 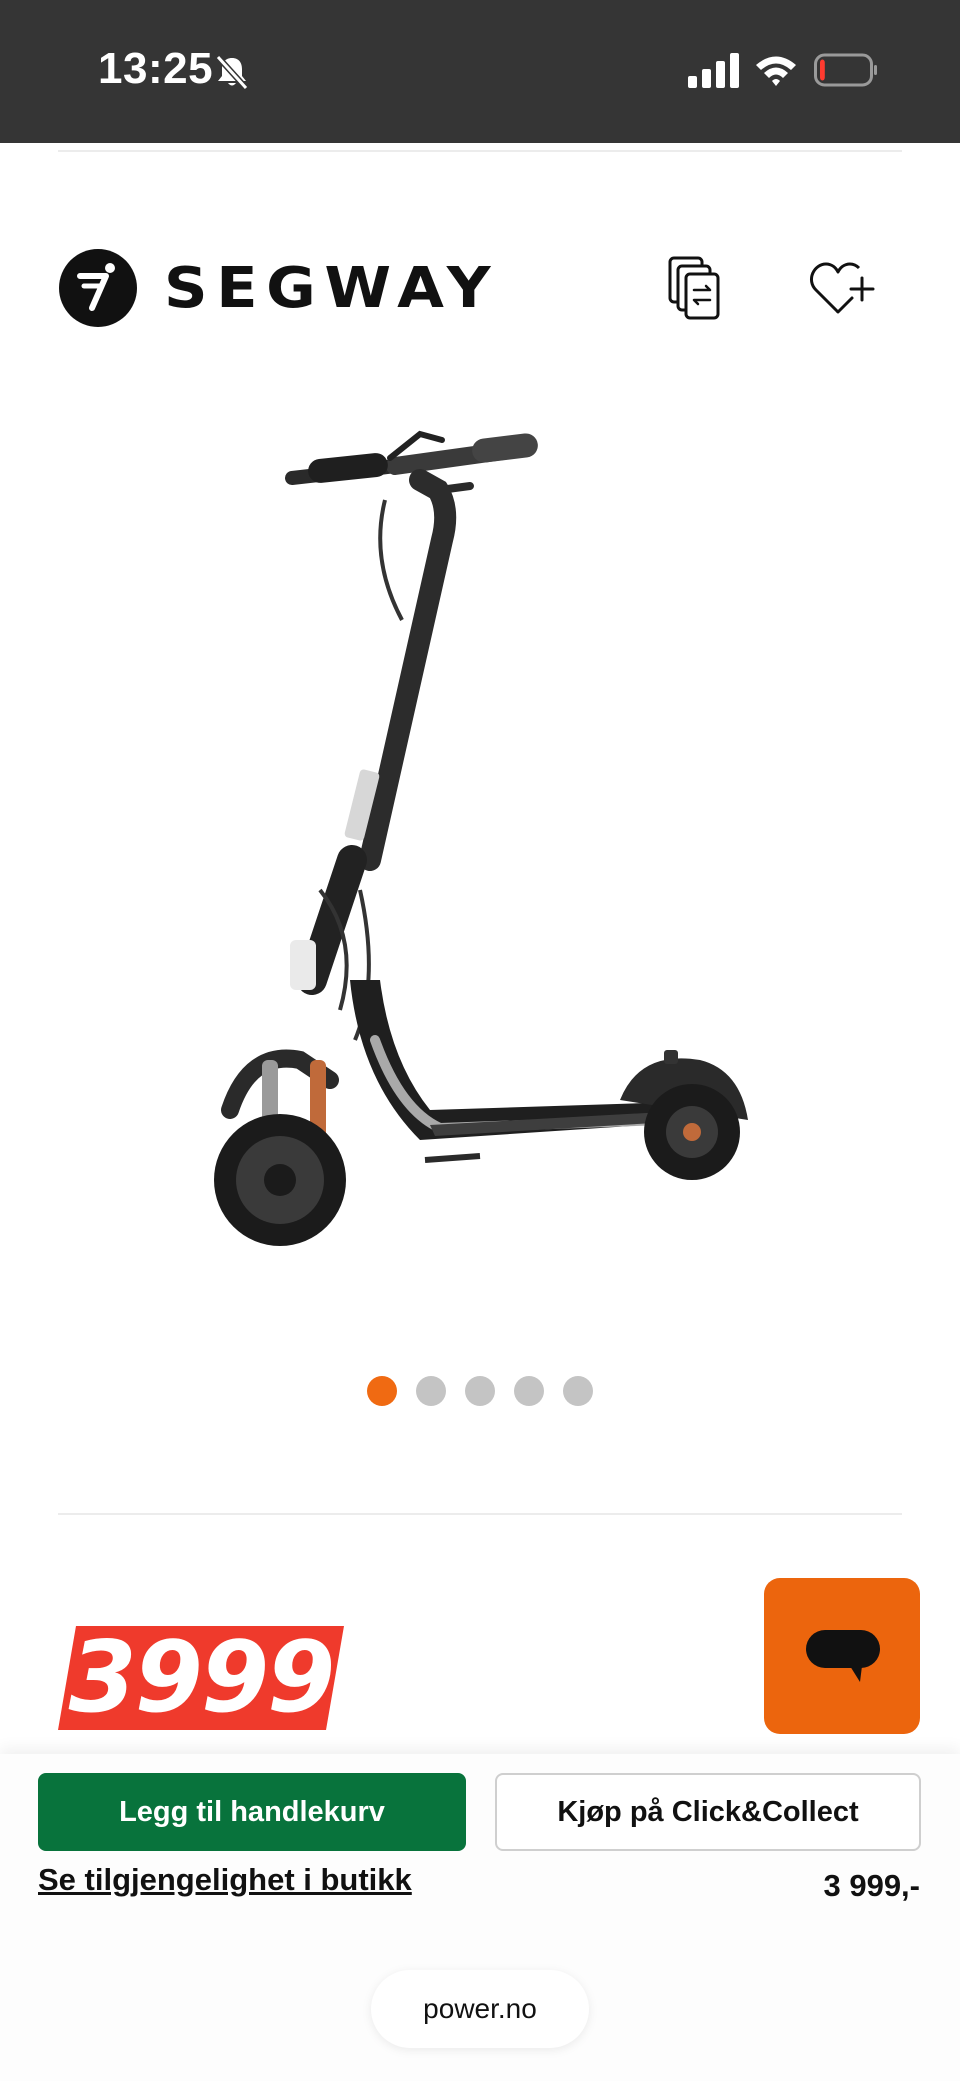 I want to click on chat-button, so click(x=842, y=1656).